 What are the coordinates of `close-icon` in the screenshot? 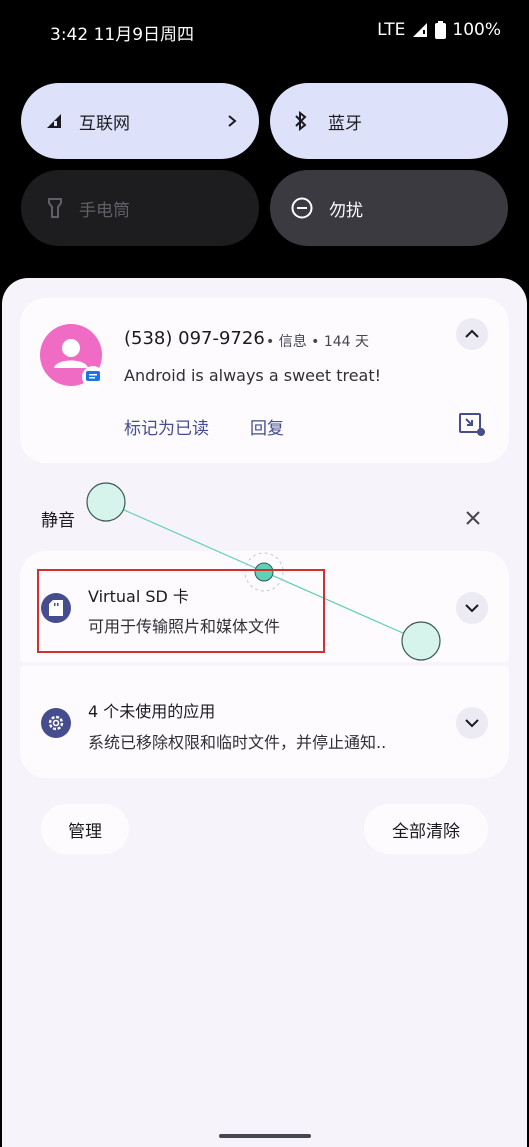 It's located at (473, 518).